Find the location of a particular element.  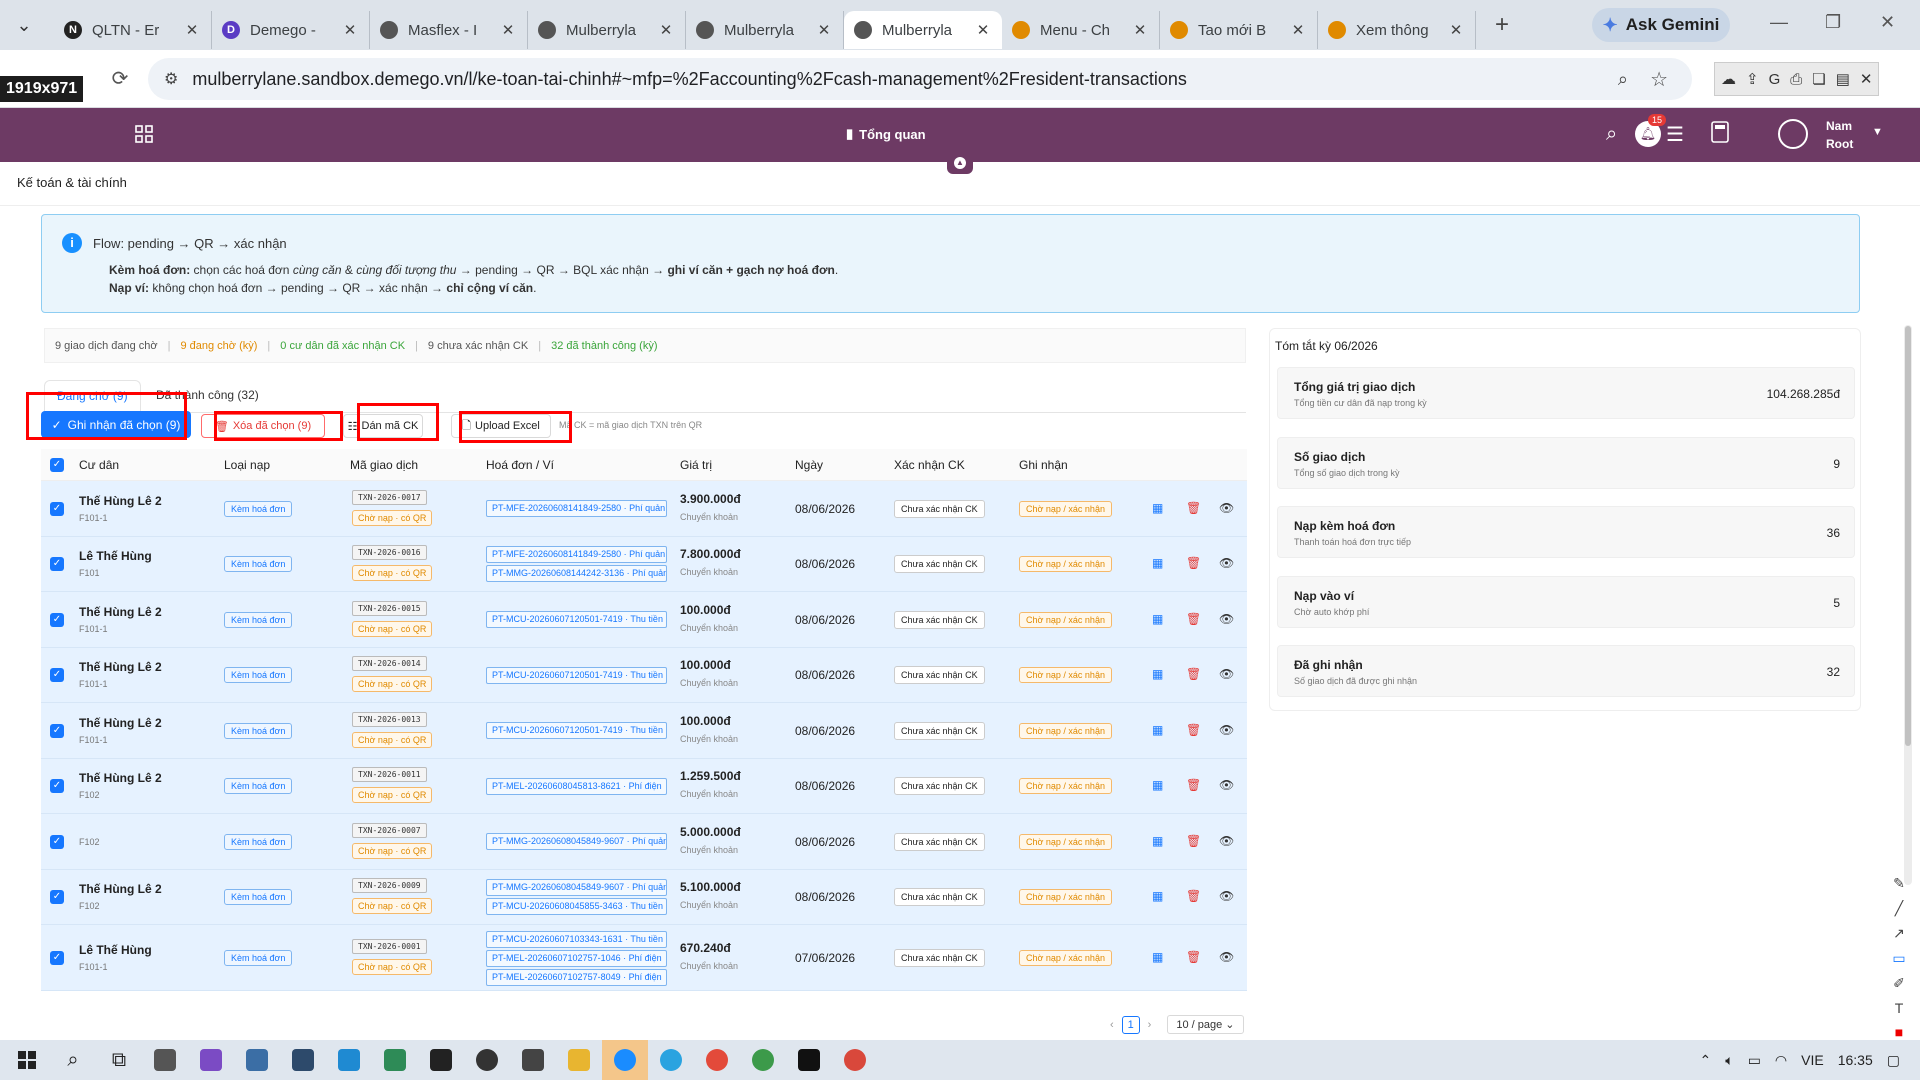

marker-icon: ✐ is located at coordinates (1899, 983).